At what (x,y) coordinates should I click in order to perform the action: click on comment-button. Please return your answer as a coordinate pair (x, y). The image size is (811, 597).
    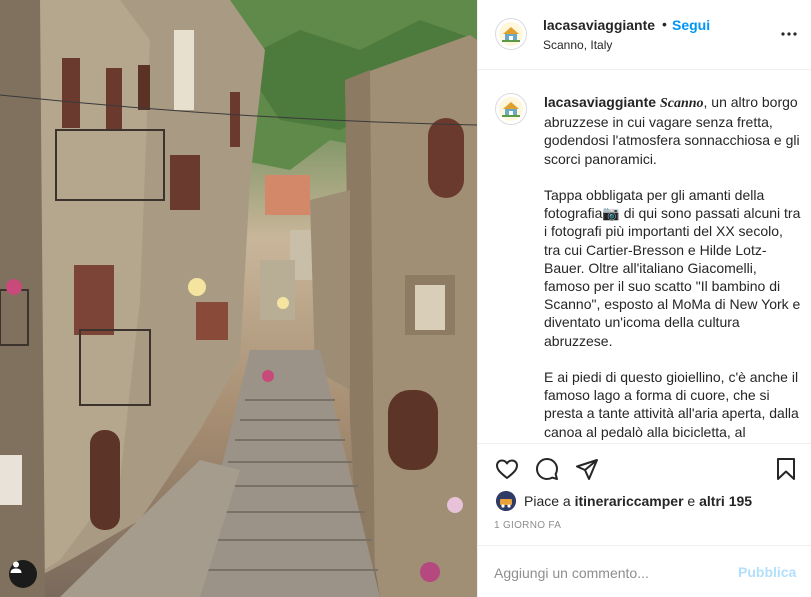
    Looking at the image, I should click on (547, 469).